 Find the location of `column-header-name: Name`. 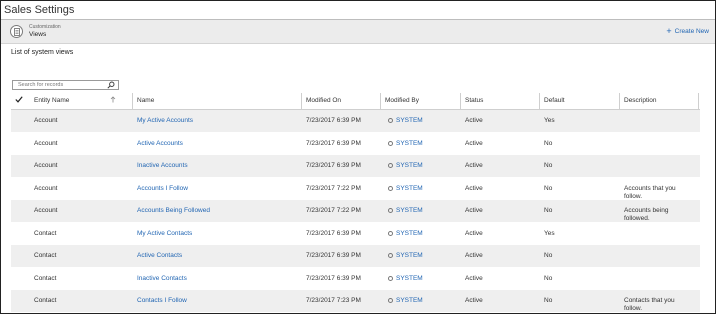

column-header-name: Name is located at coordinates (145, 100).